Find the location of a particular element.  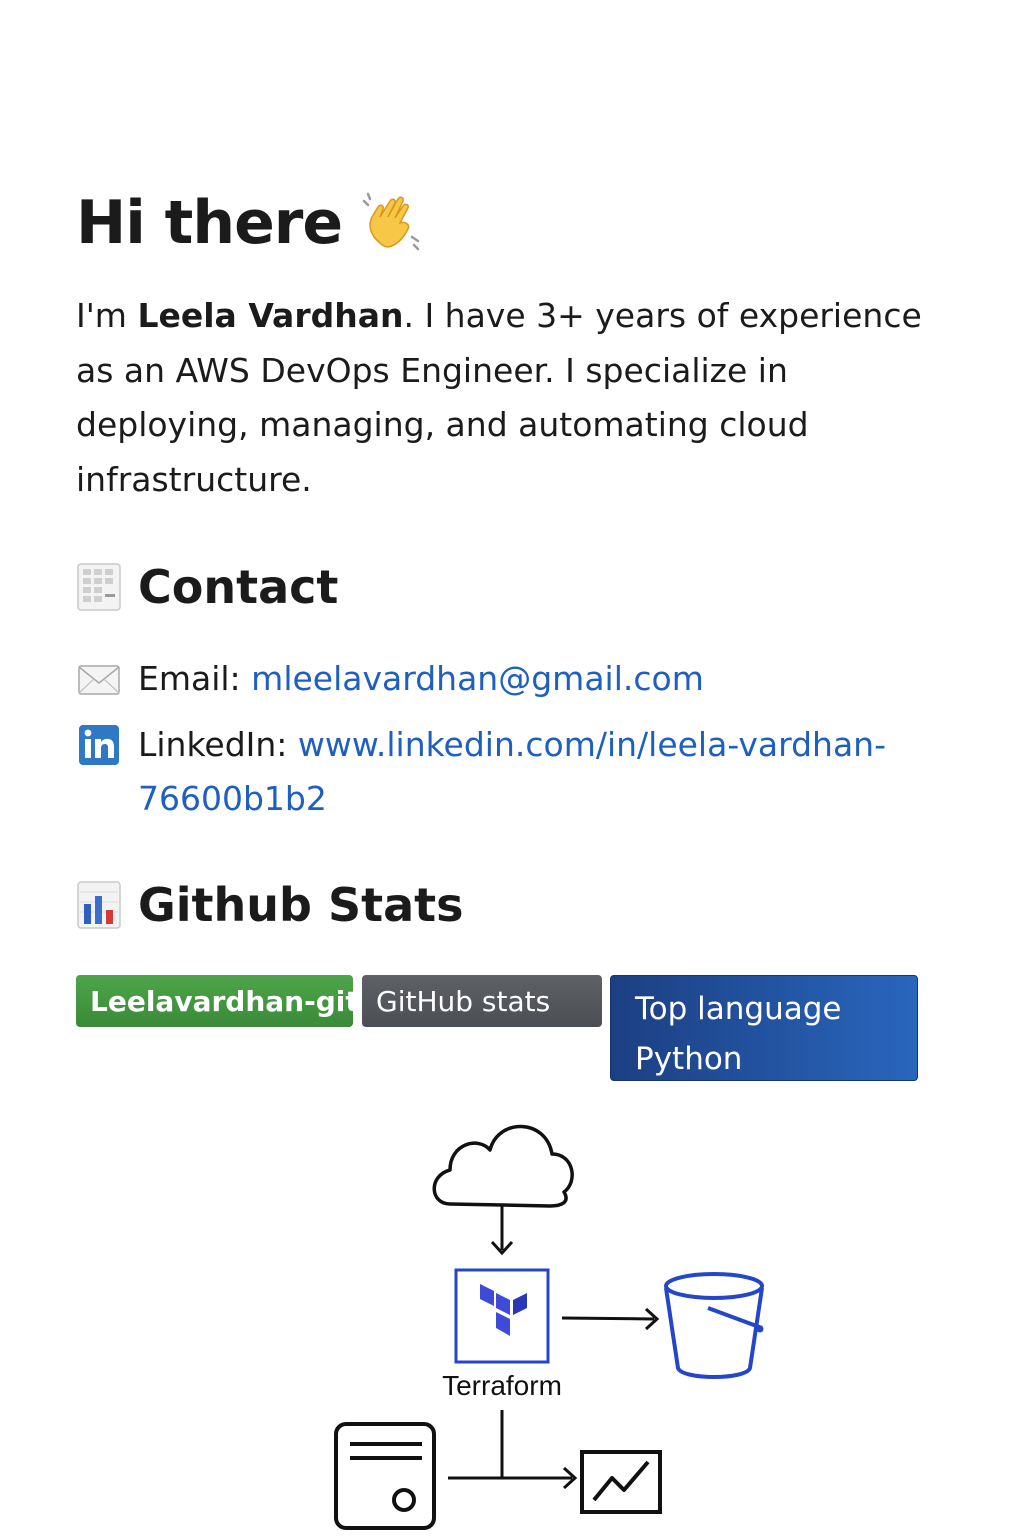

top-language-label: Top language is located at coordinates (738, 1009).